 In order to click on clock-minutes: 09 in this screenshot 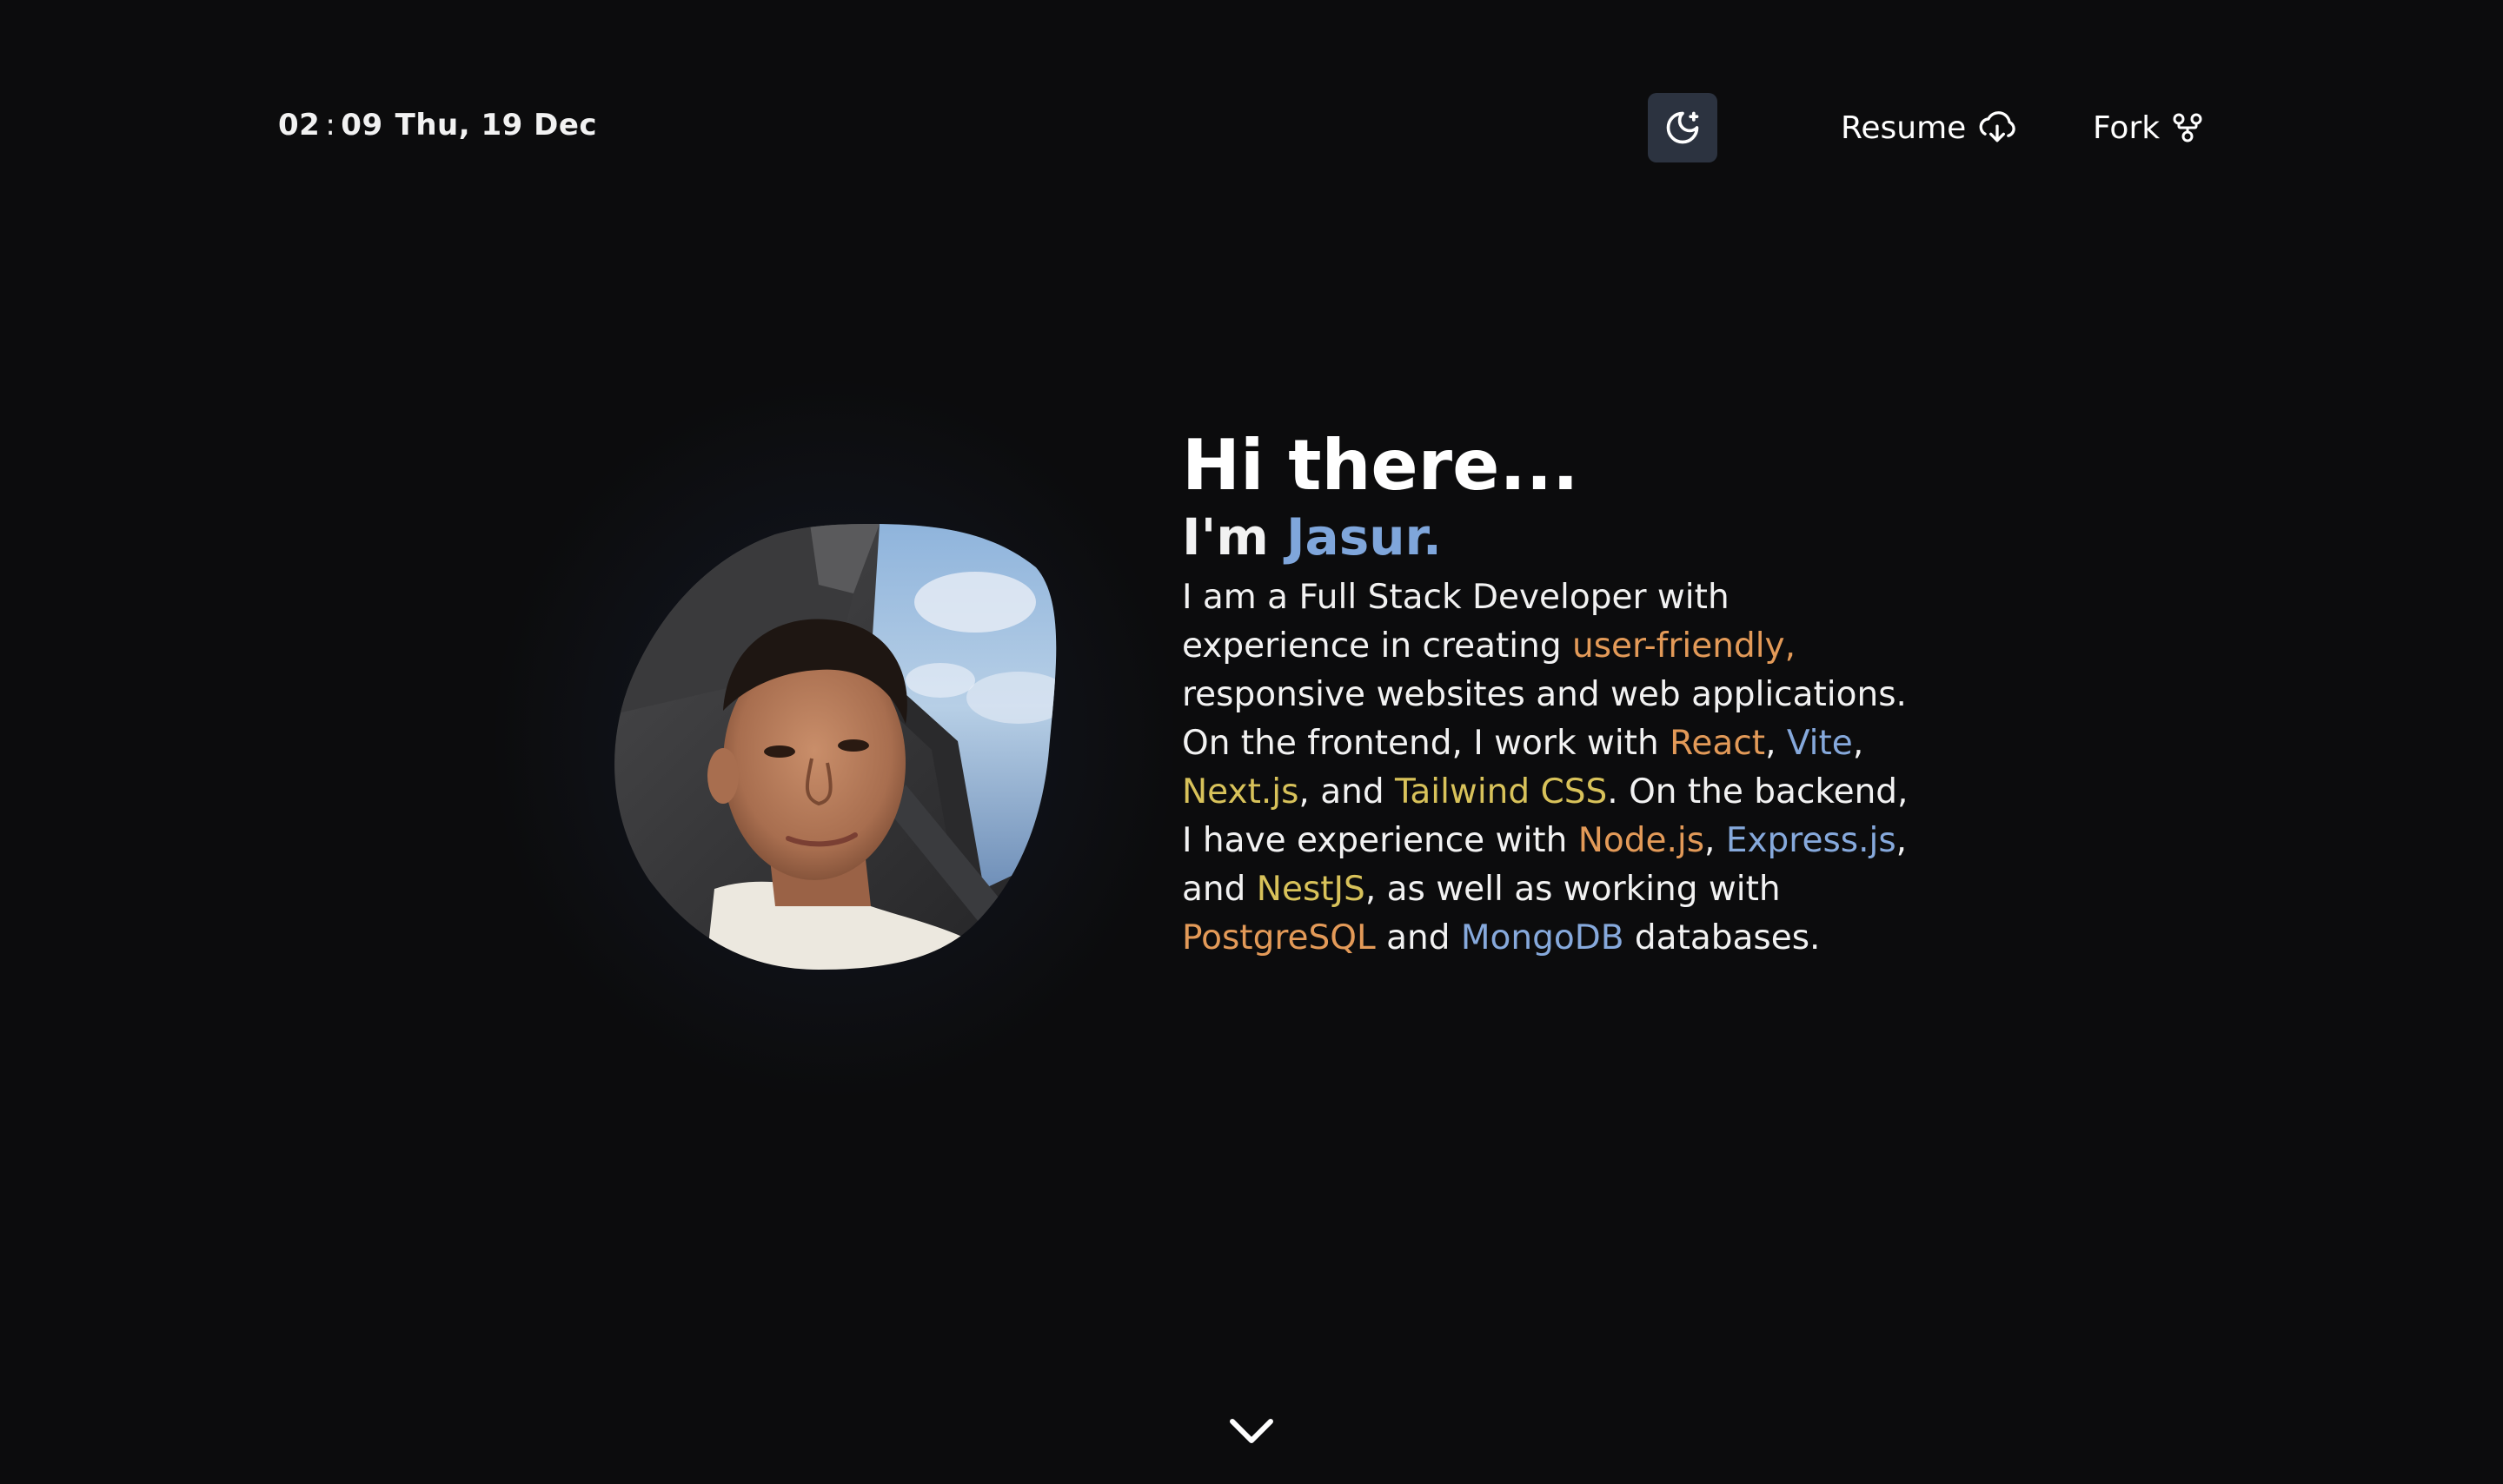, I will do `click(362, 125)`.